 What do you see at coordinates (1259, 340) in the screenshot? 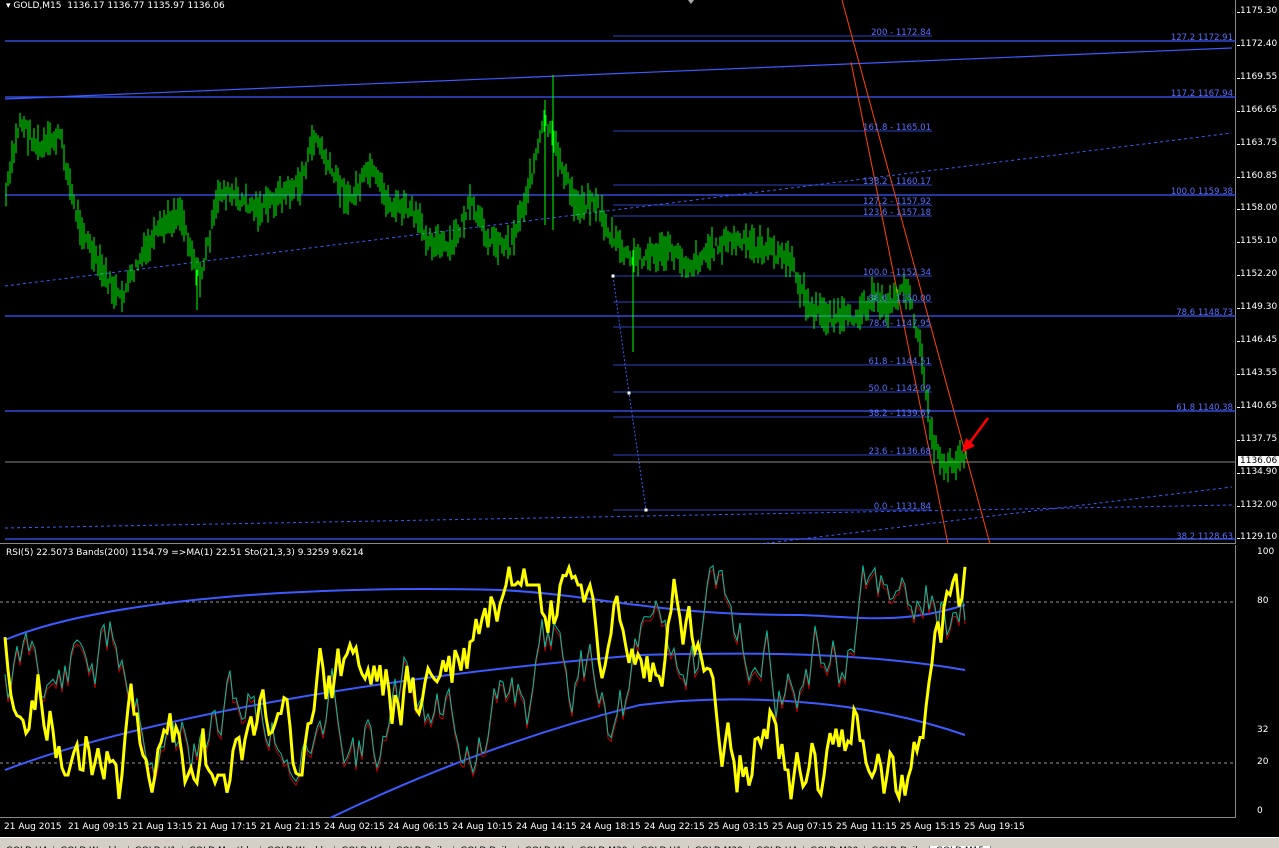
I see `price-tick-label: 1146.45` at bounding box center [1259, 340].